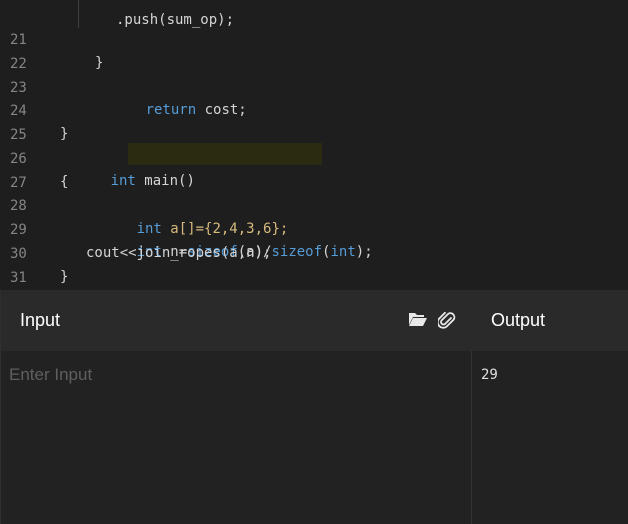 This screenshot has height=524, width=628. Describe the element at coordinates (518, 320) in the screenshot. I see `output-title: Output` at that location.